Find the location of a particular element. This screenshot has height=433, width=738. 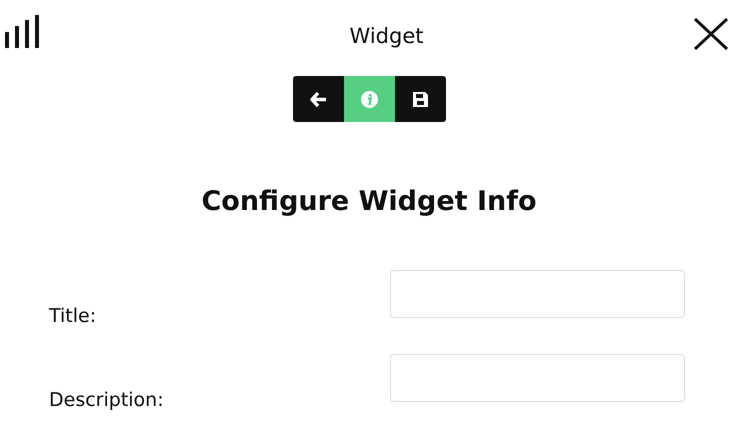

back-button is located at coordinates (318, 99).